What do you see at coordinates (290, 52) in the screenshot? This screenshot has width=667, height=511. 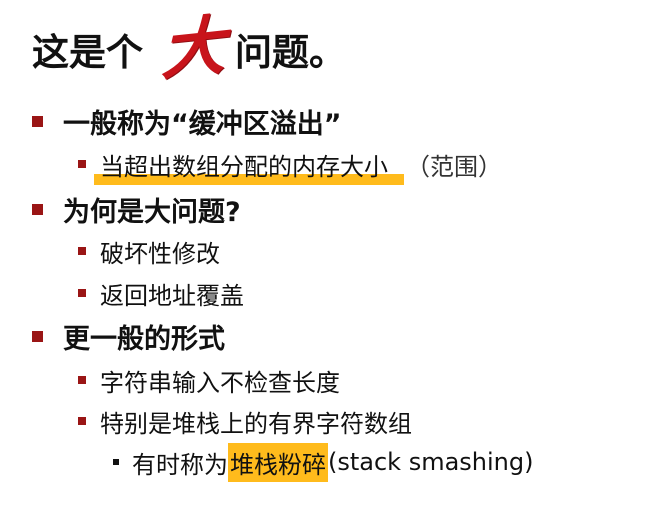 I see `title-suffix: 问题。` at bounding box center [290, 52].